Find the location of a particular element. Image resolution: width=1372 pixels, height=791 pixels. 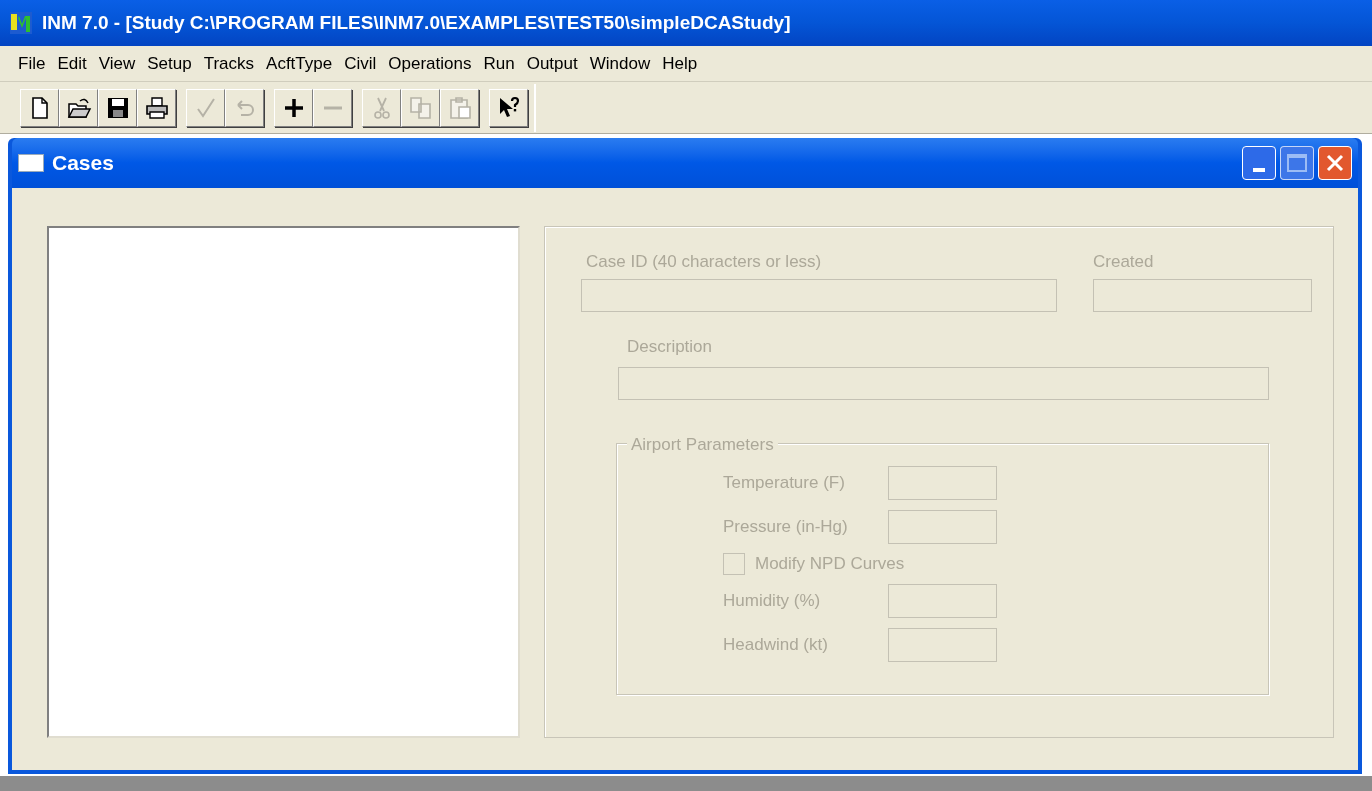

close-icon is located at coordinates (1335, 163).